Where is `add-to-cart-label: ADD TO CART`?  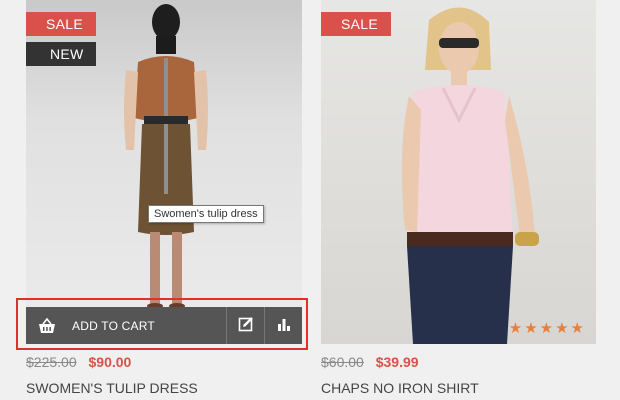 add-to-cart-label: ADD TO CART is located at coordinates (113, 326).